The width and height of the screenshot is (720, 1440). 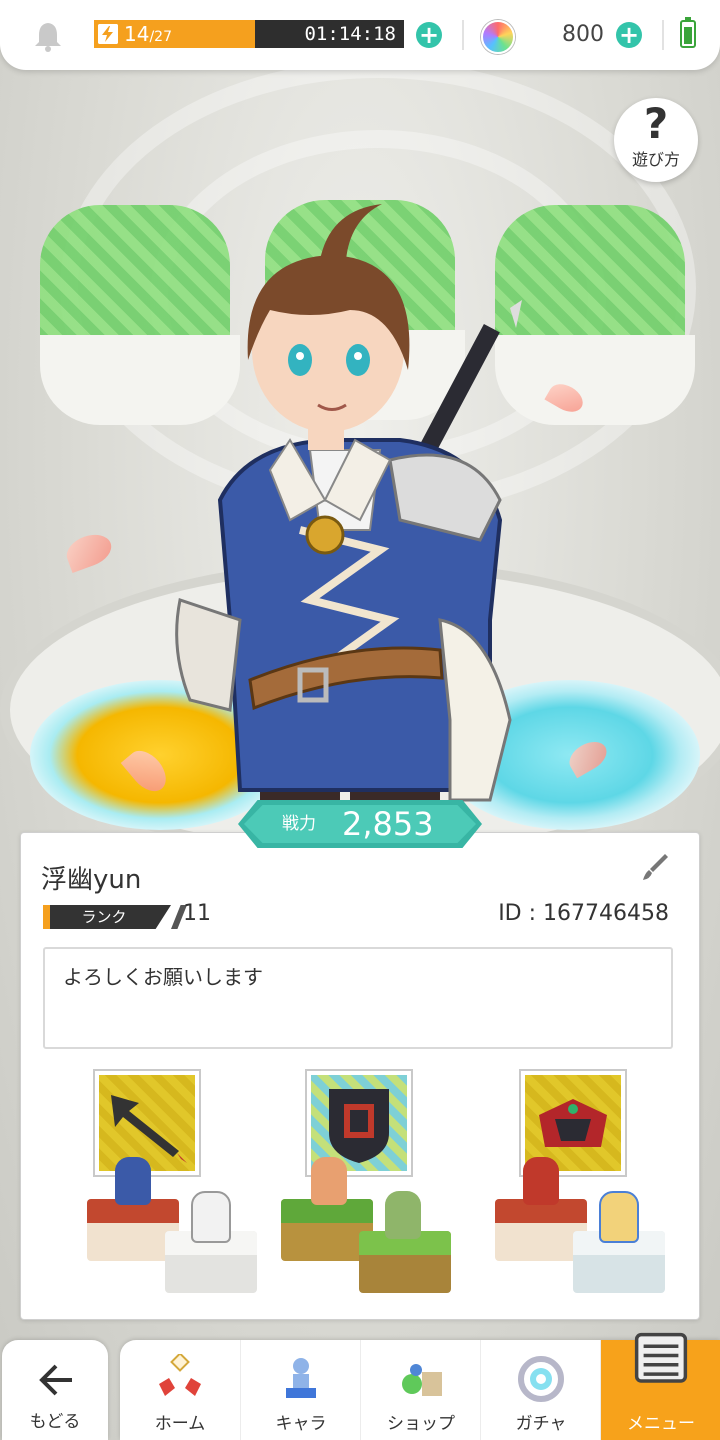 I want to click on player-name: 浮幽yun, so click(x=91, y=880).